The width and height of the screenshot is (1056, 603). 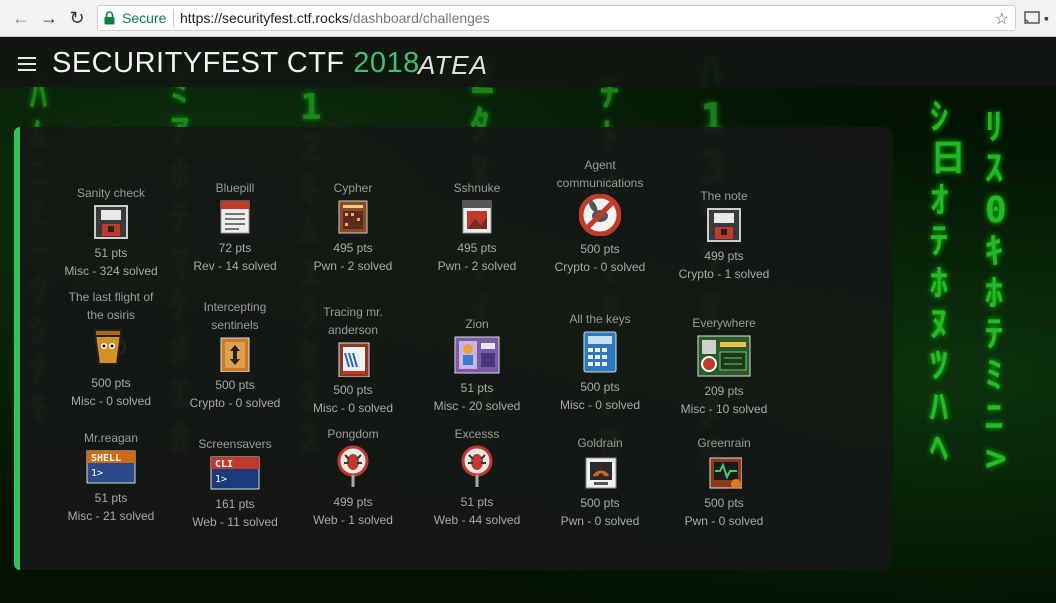 What do you see at coordinates (600, 183) in the screenshot?
I see `challenge-name-line: communications` at bounding box center [600, 183].